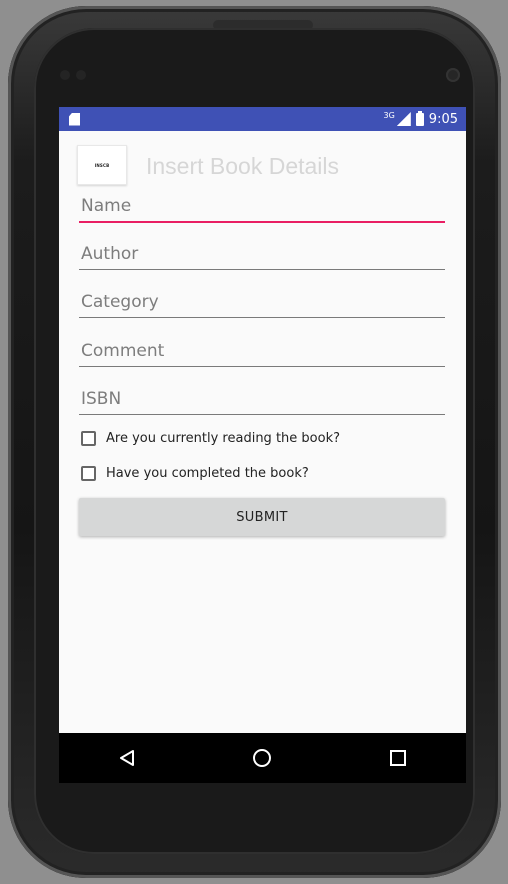 The height and width of the screenshot is (884, 508). What do you see at coordinates (389, 115) in the screenshot?
I see `network-type: 3G` at bounding box center [389, 115].